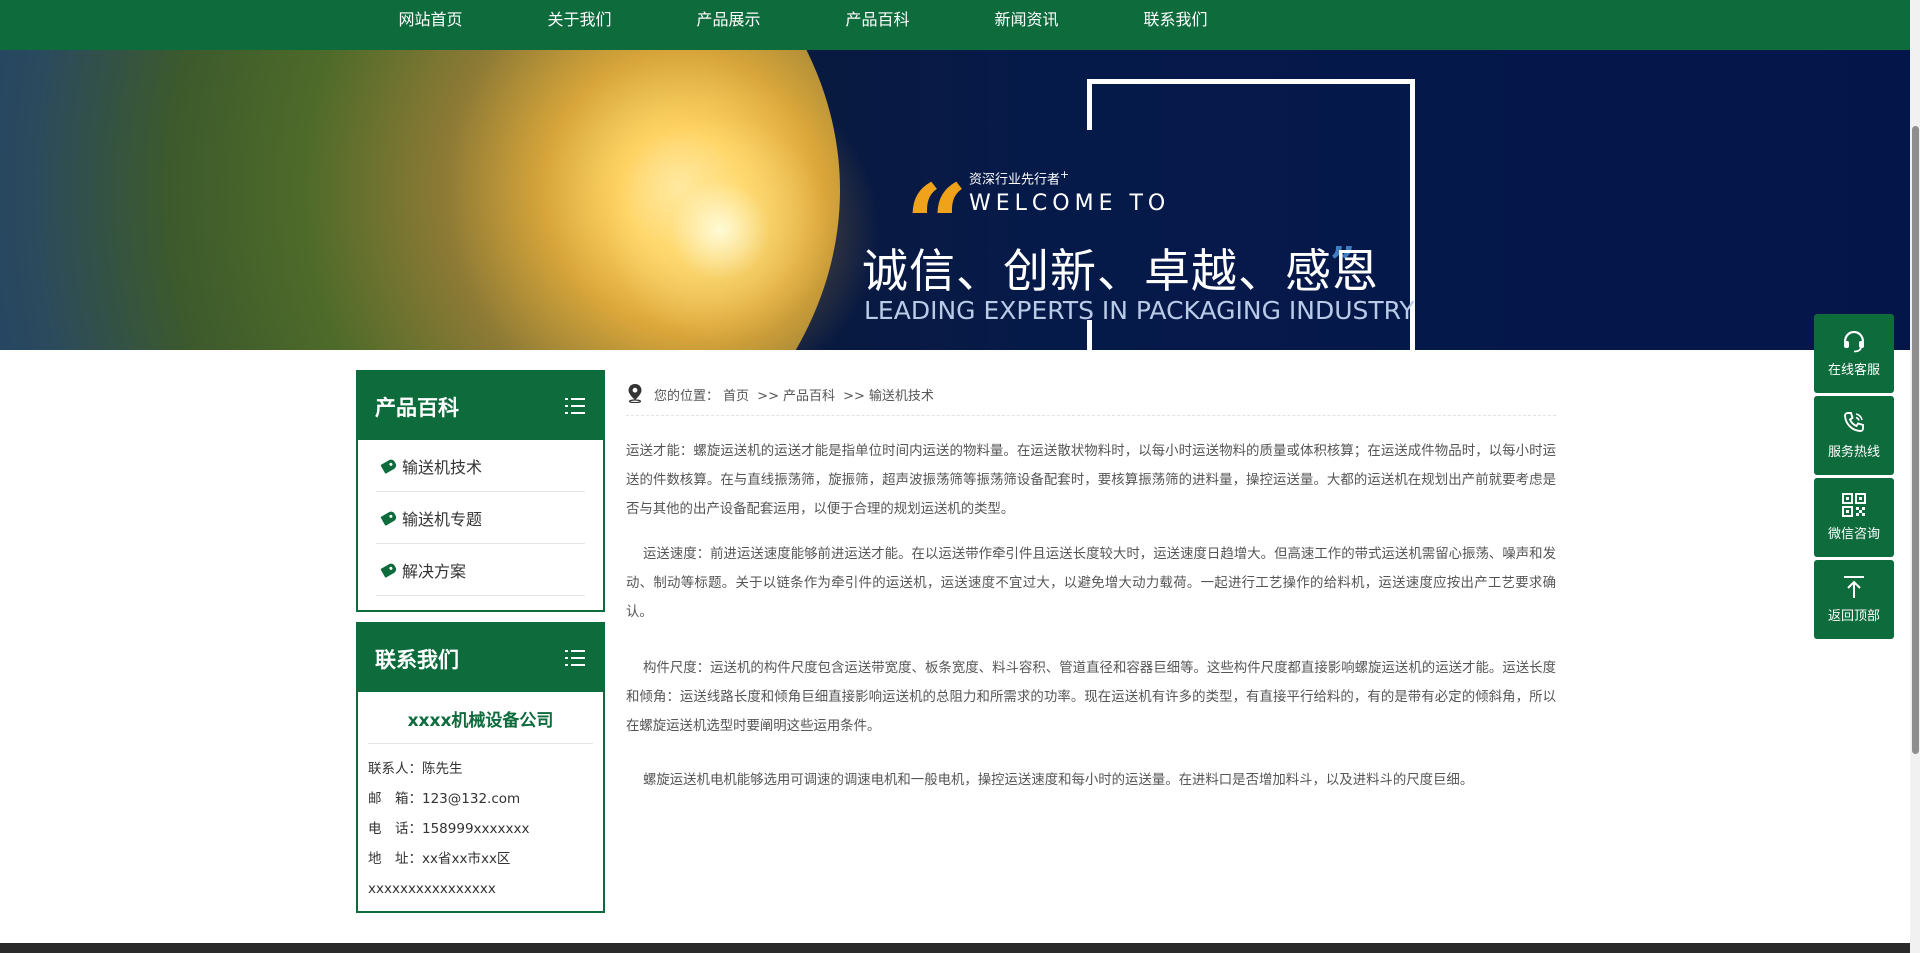  What do you see at coordinates (480, 406) in the screenshot?
I see `category-box-header: 产品百科` at bounding box center [480, 406].